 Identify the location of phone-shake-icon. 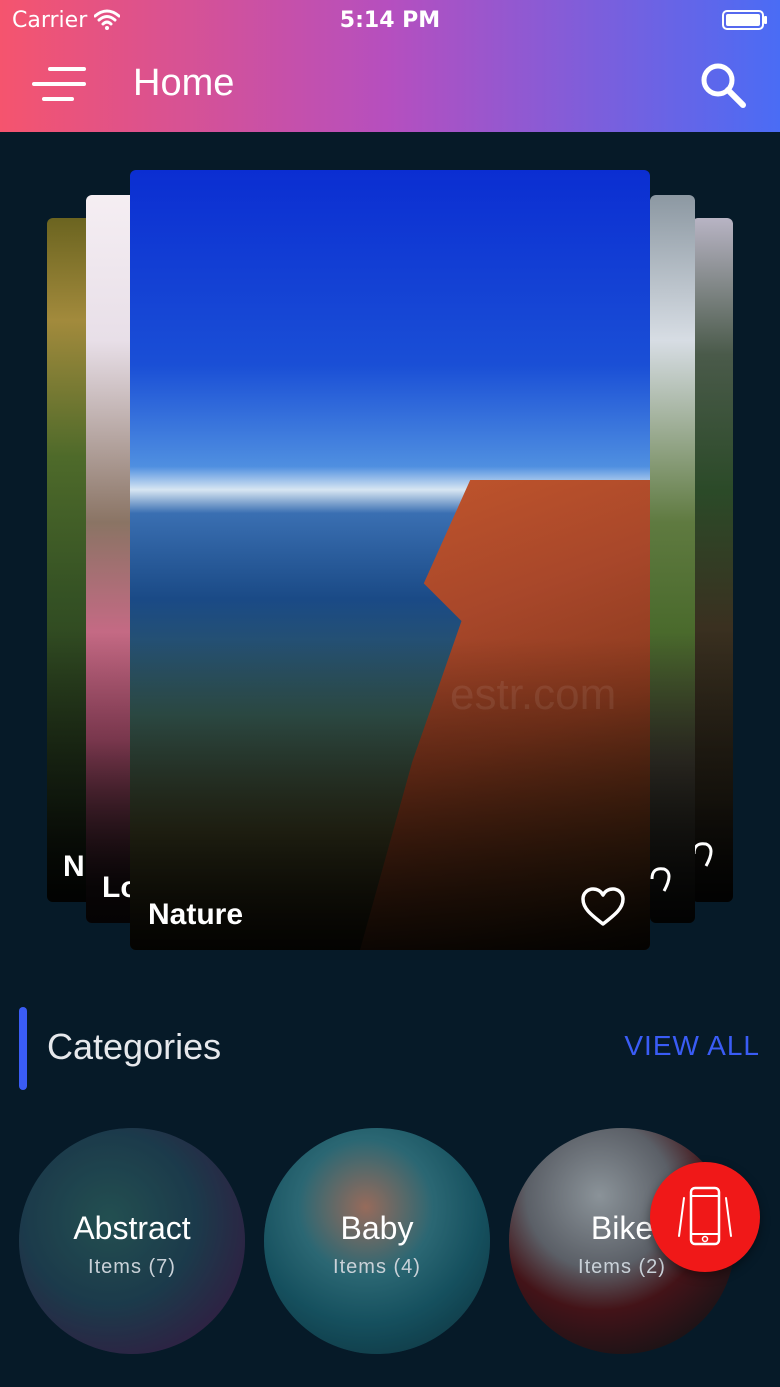
(705, 1216).